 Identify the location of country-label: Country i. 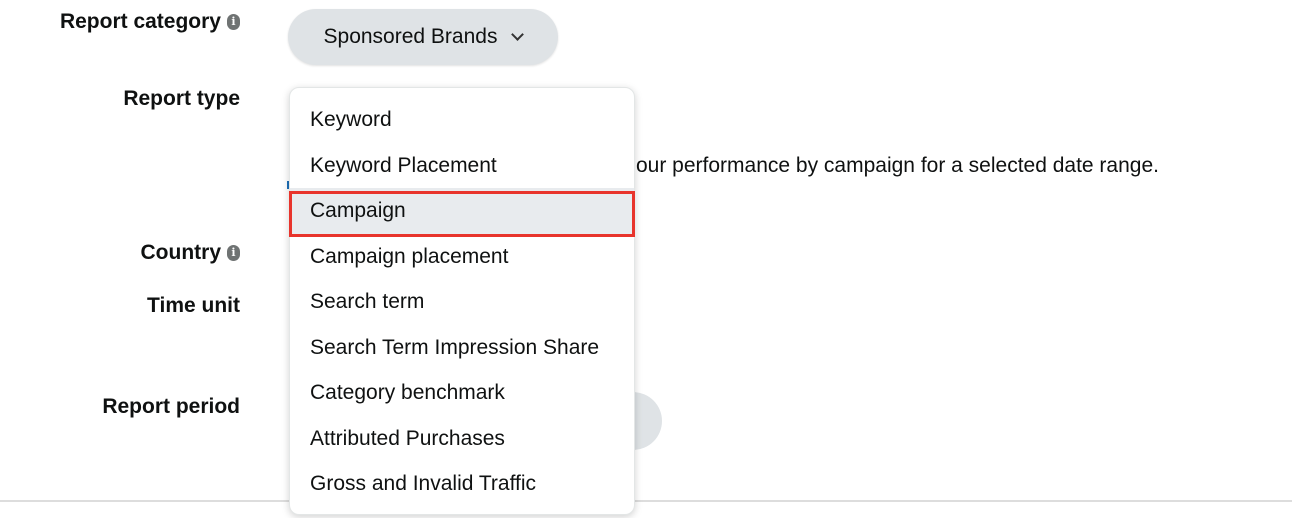
(190, 253).